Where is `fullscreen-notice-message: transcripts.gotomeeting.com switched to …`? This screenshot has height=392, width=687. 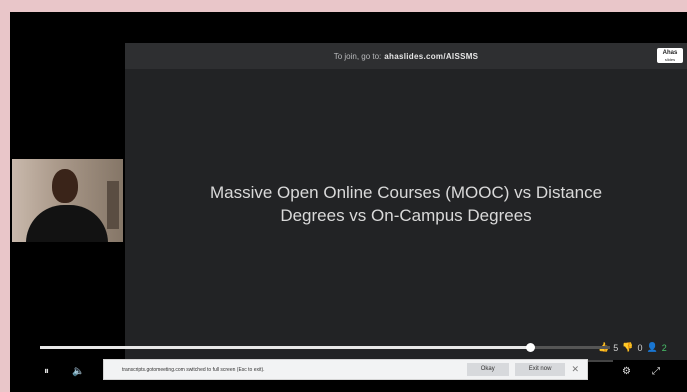 fullscreen-notice-message: transcripts.gotomeeting.com switched to … is located at coordinates (193, 369).